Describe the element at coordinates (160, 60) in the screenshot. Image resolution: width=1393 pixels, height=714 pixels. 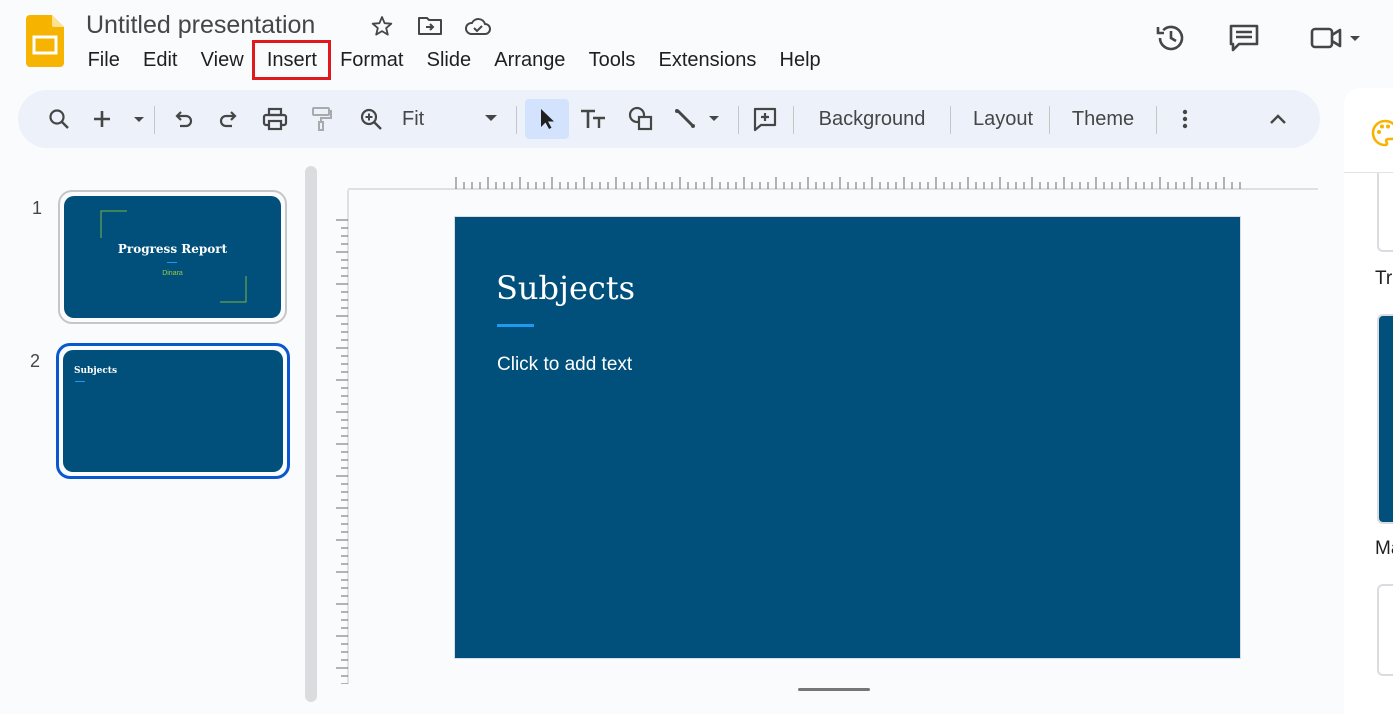
I see `menu-edit: Edit` at that location.